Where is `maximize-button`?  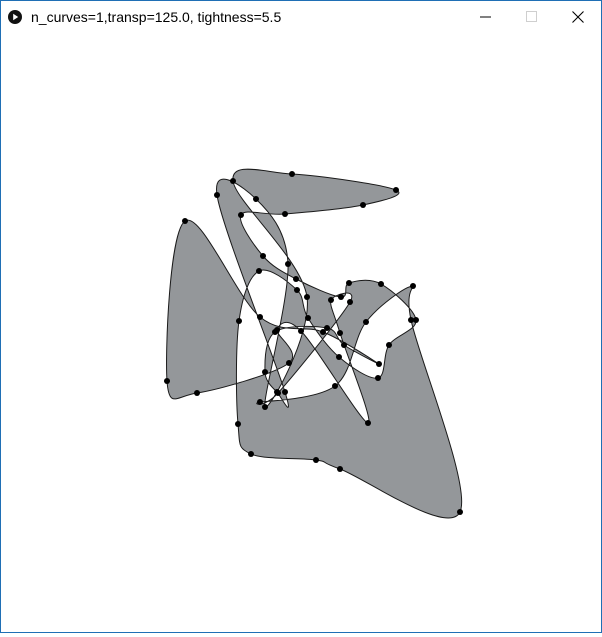
maximize-button is located at coordinates (532, 16).